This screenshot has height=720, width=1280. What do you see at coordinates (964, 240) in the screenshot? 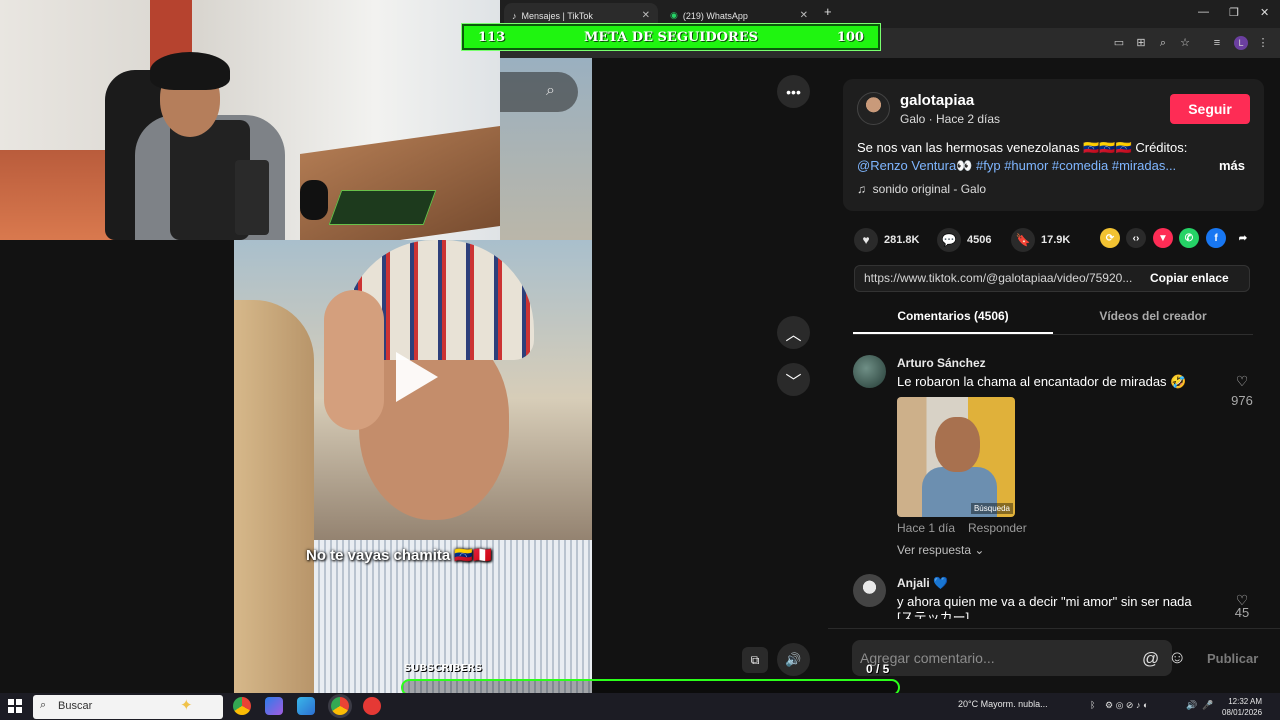
I see `comment-button: 💬 4506` at bounding box center [964, 240].